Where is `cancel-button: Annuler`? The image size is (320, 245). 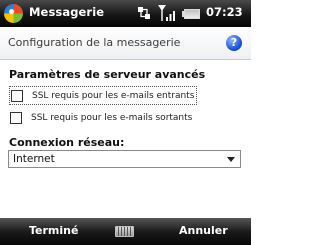
cancel-button: Annuler is located at coordinates (203, 230).